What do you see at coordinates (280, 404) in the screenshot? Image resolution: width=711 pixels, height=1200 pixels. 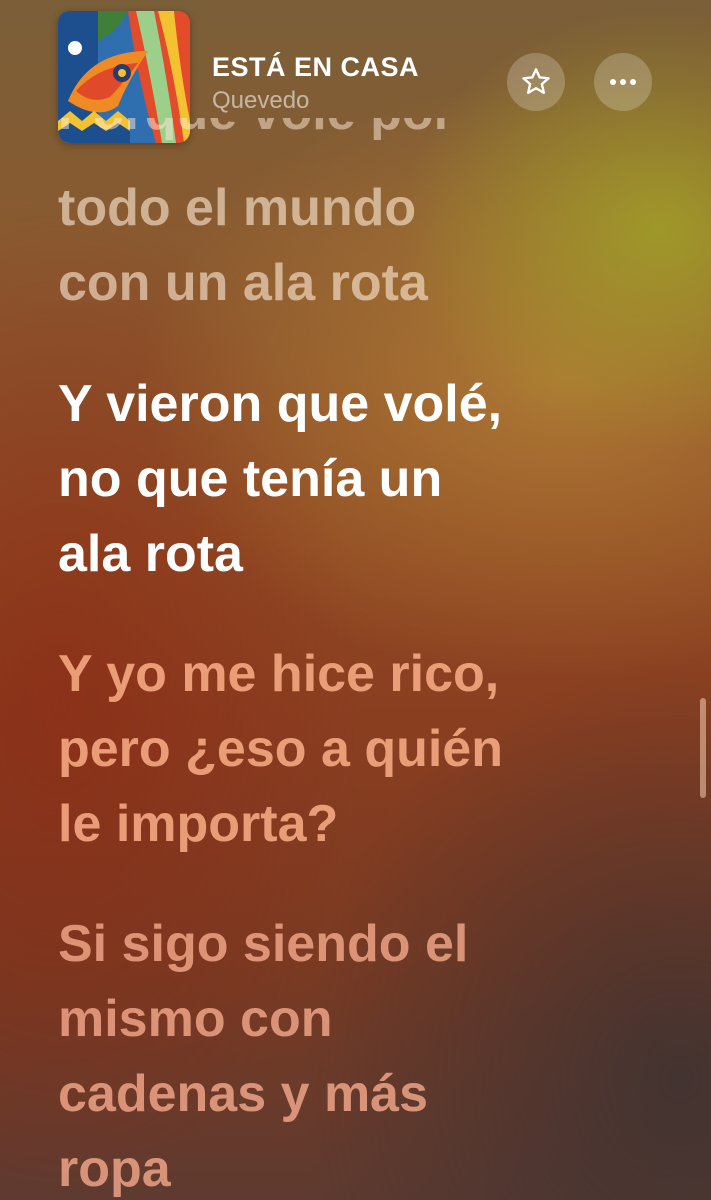 I see `lyric-line-current: Y vieron que volé,` at bounding box center [280, 404].